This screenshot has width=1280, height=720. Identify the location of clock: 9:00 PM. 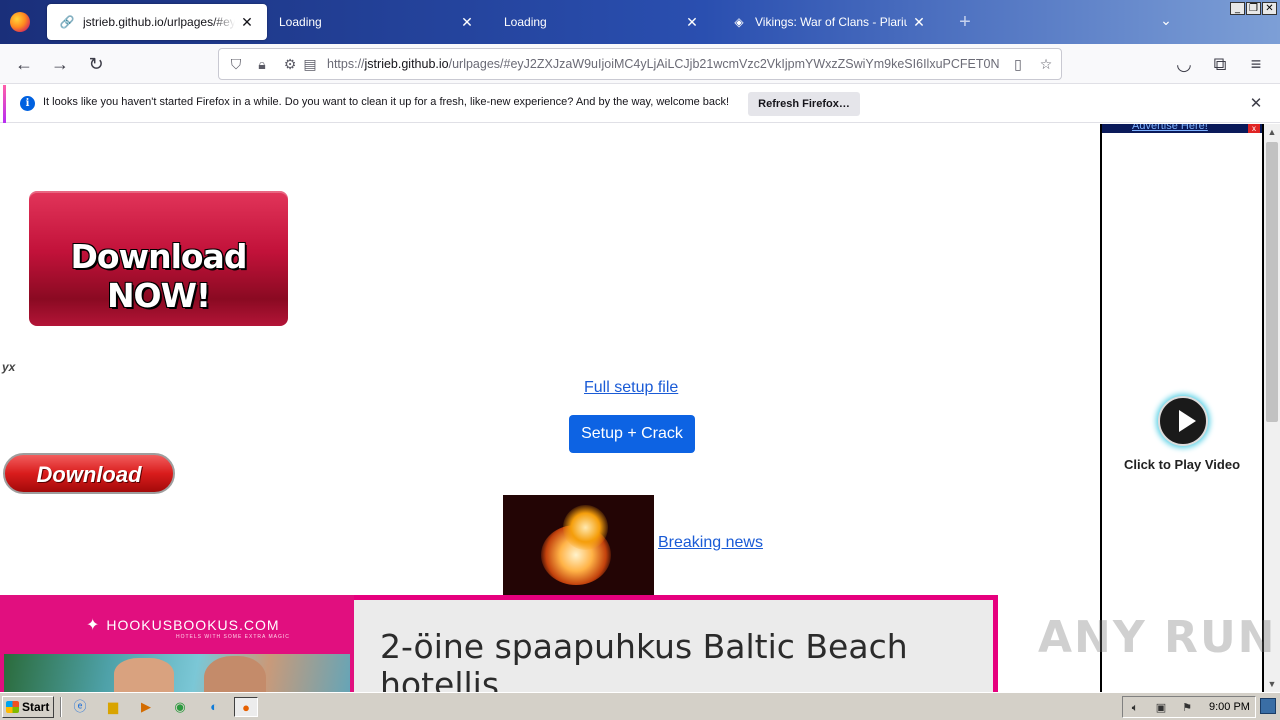
(1229, 707).